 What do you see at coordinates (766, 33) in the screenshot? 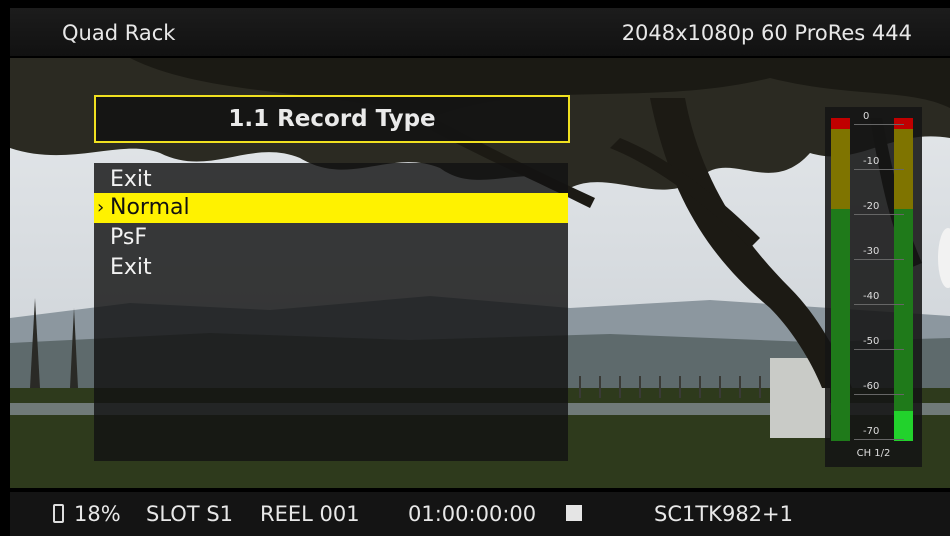
I see `video-format: 2048x1080p 60 ProRes 444` at bounding box center [766, 33].